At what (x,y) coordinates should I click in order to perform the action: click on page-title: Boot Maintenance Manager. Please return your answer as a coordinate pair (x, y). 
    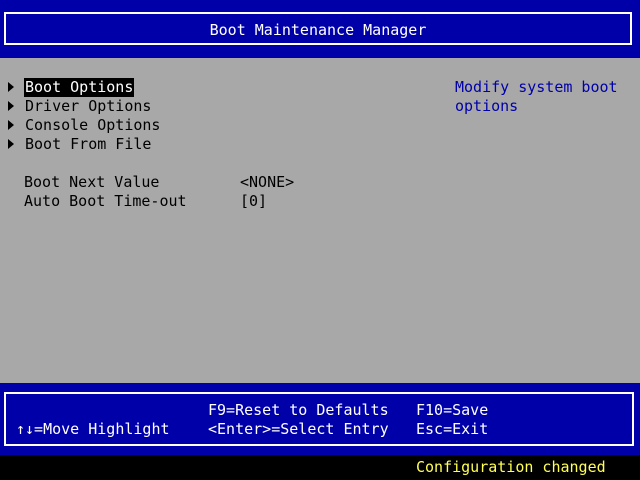
    Looking at the image, I should click on (318, 30).